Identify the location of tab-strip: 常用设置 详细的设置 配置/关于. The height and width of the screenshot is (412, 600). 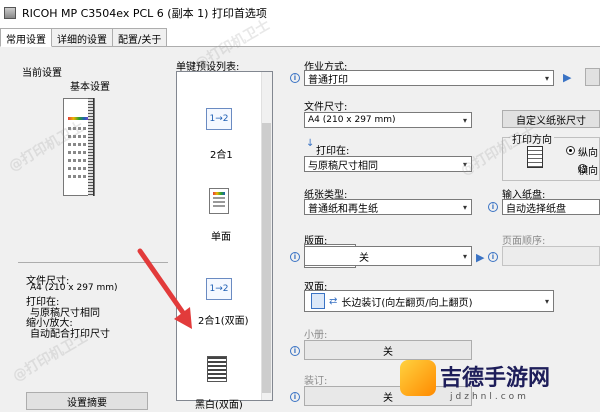
(84, 37).